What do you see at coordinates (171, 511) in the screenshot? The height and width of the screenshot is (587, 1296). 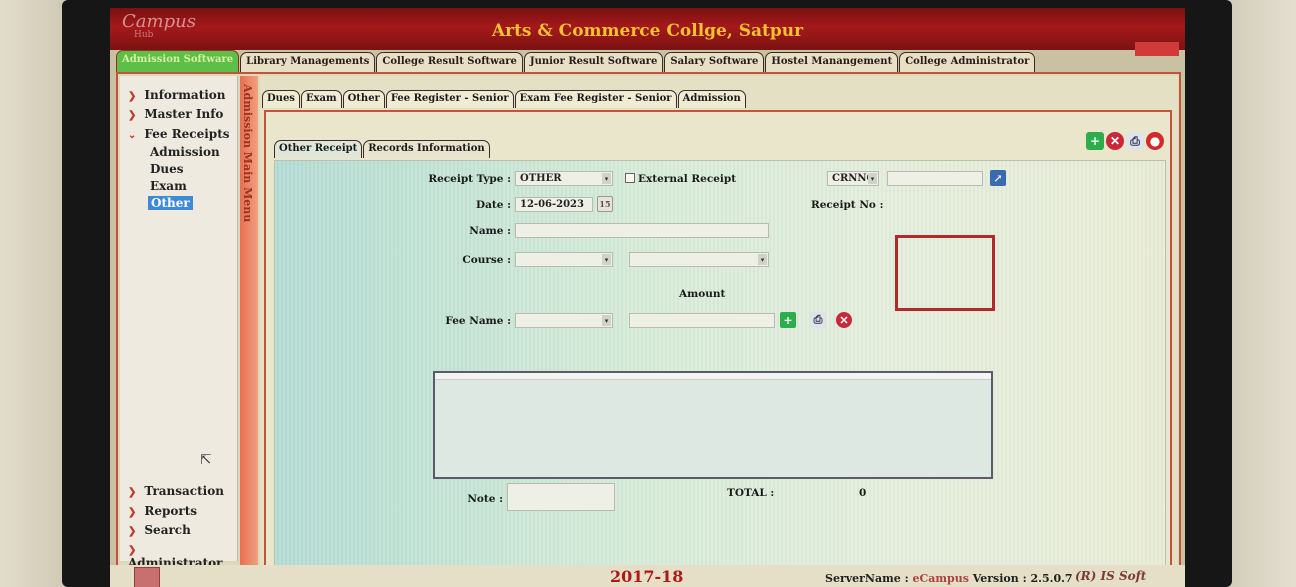 I see `sidebar-item-label: Reports` at bounding box center [171, 511].